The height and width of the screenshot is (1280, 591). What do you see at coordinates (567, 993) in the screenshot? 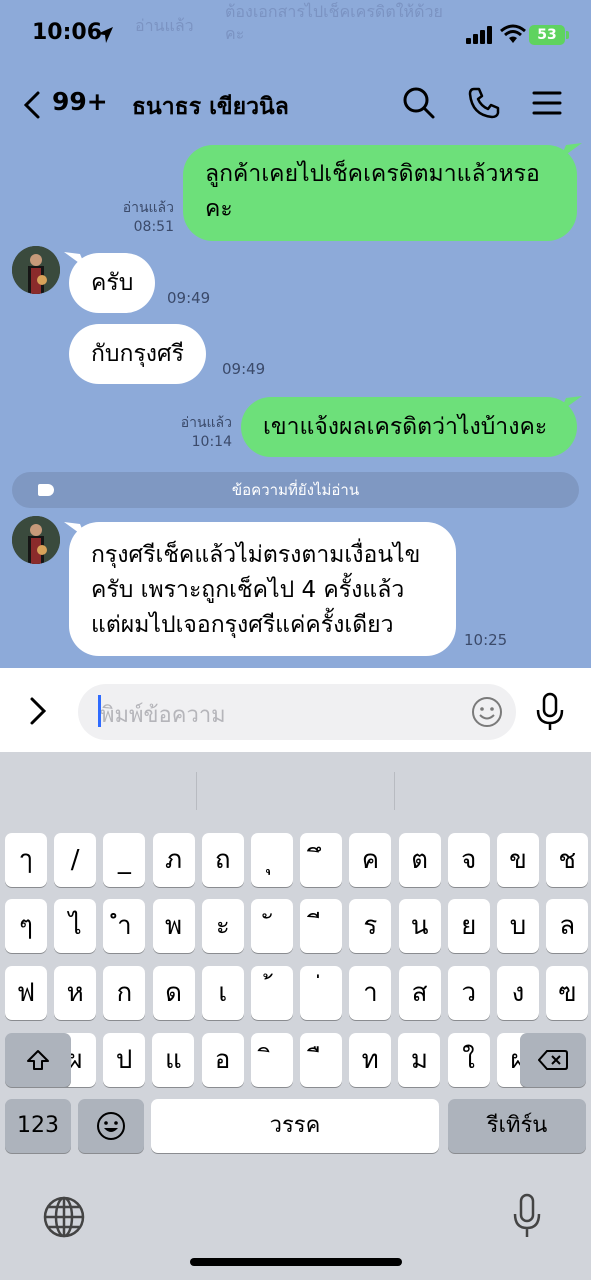
I see `keyboard-key: ฃ` at bounding box center [567, 993].